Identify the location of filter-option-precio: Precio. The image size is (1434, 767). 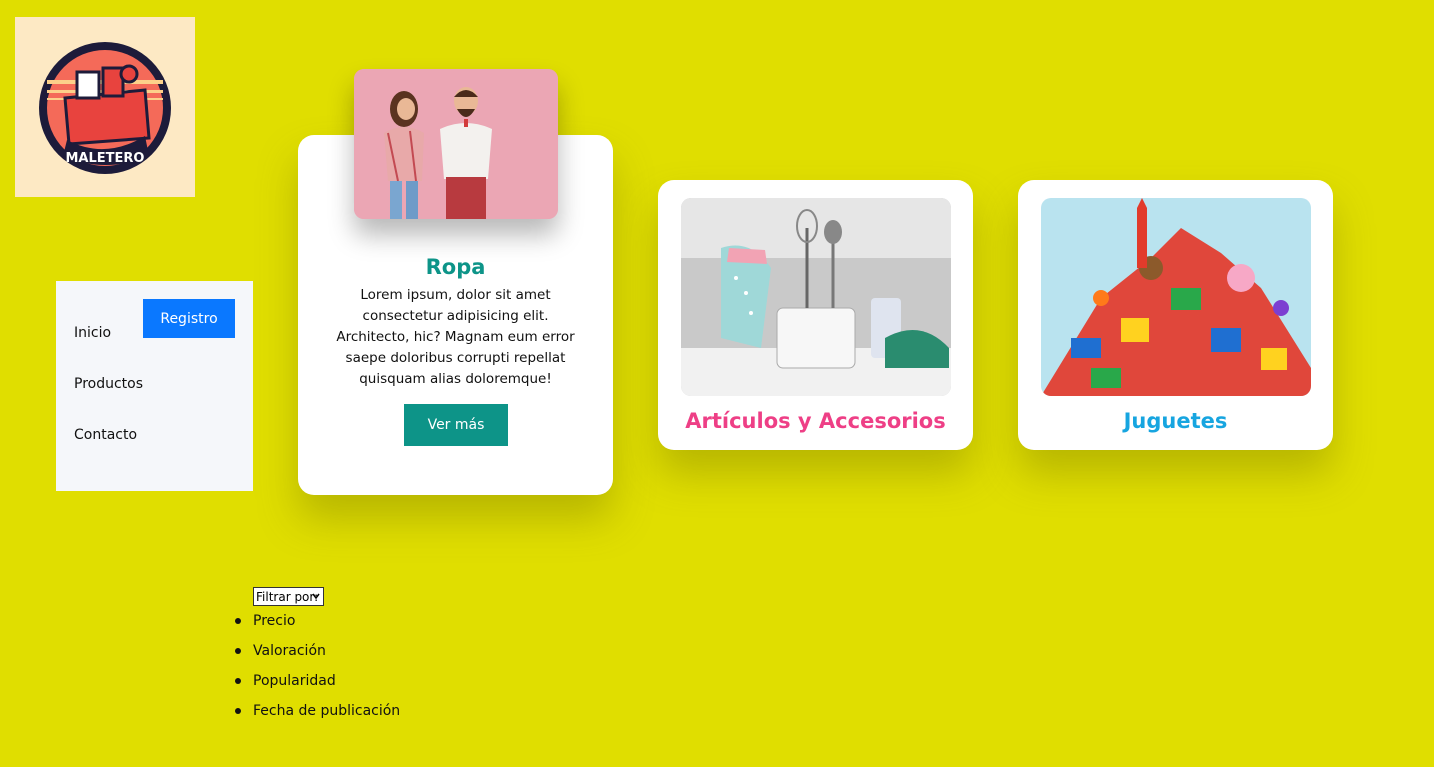
(317, 626).